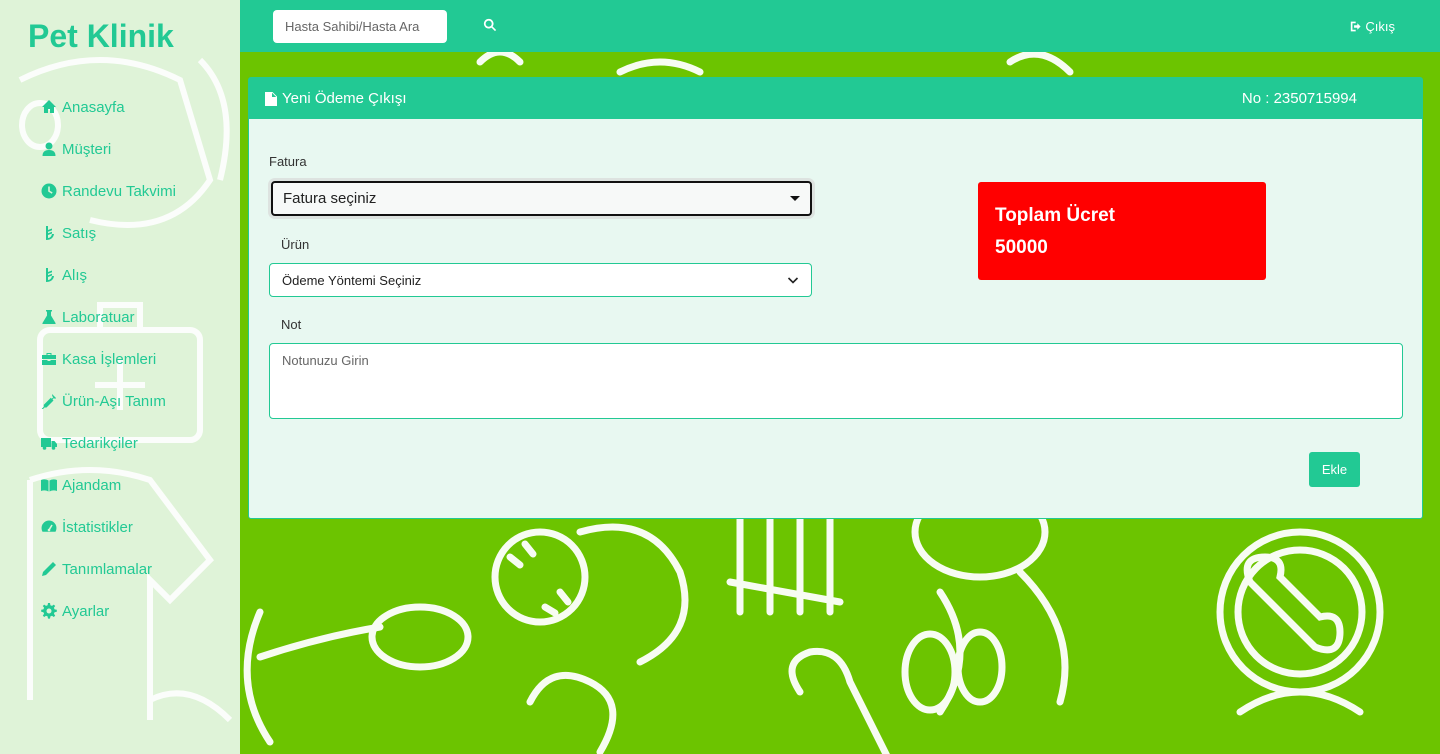 This screenshot has width=1440, height=754. Describe the element at coordinates (344, 98) in the screenshot. I see `card-title: Yeni Ödeme Çıkışı` at that location.